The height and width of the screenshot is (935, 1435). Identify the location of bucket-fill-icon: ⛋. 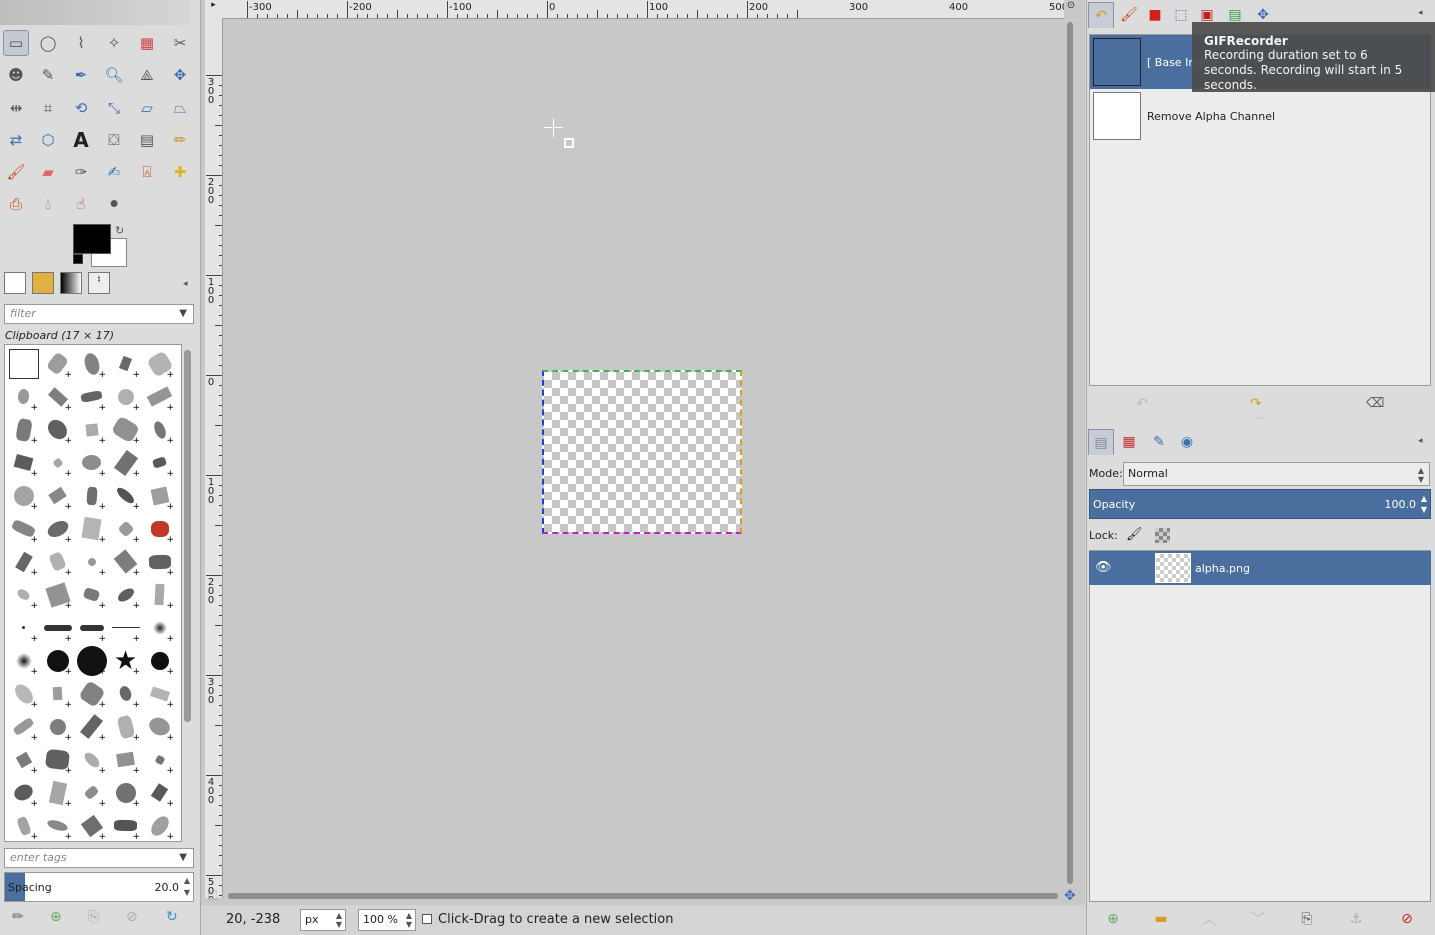
(114, 140).